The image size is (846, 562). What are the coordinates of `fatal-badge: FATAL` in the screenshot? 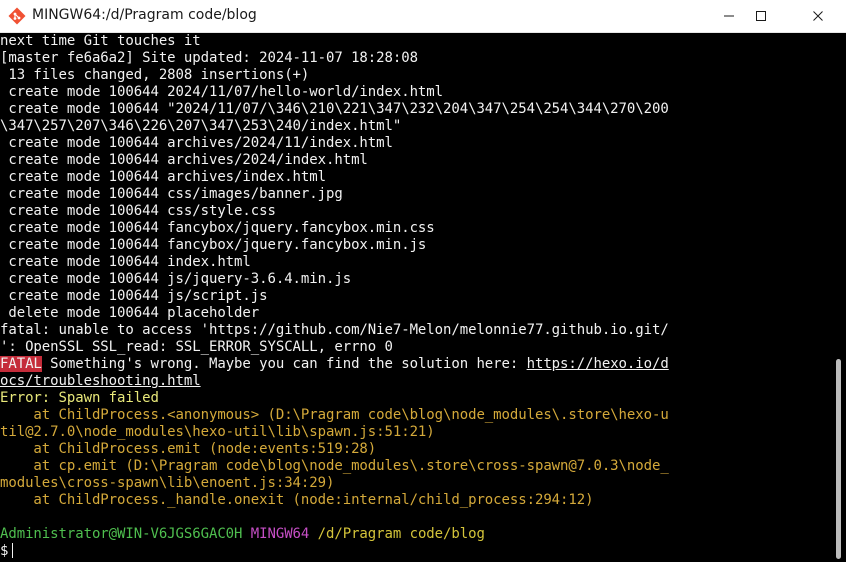 It's located at (21, 364).